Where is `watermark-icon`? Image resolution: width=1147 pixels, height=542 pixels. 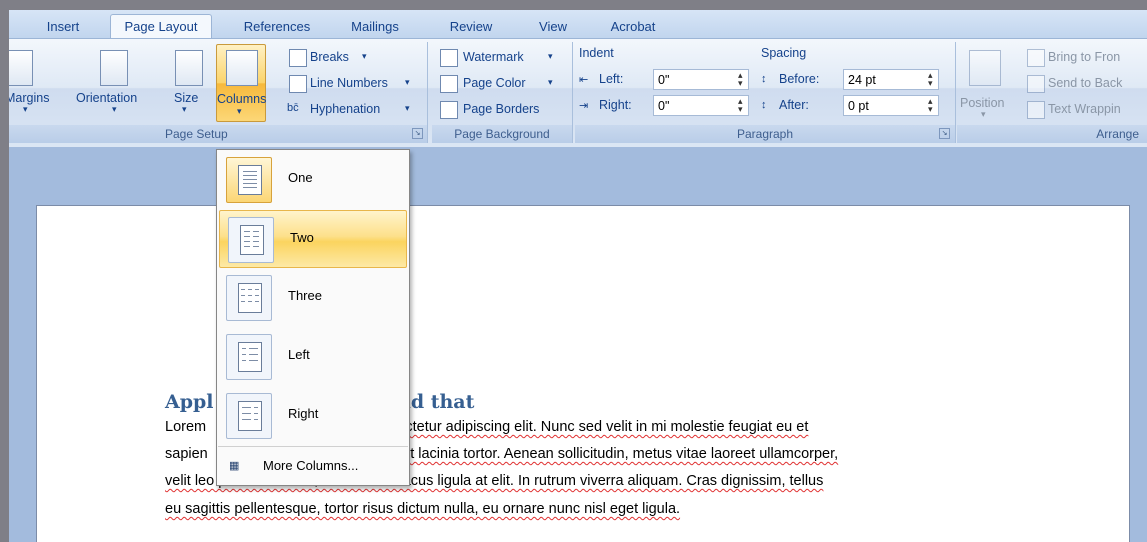
watermark-icon is located at coordinates (449, 58).